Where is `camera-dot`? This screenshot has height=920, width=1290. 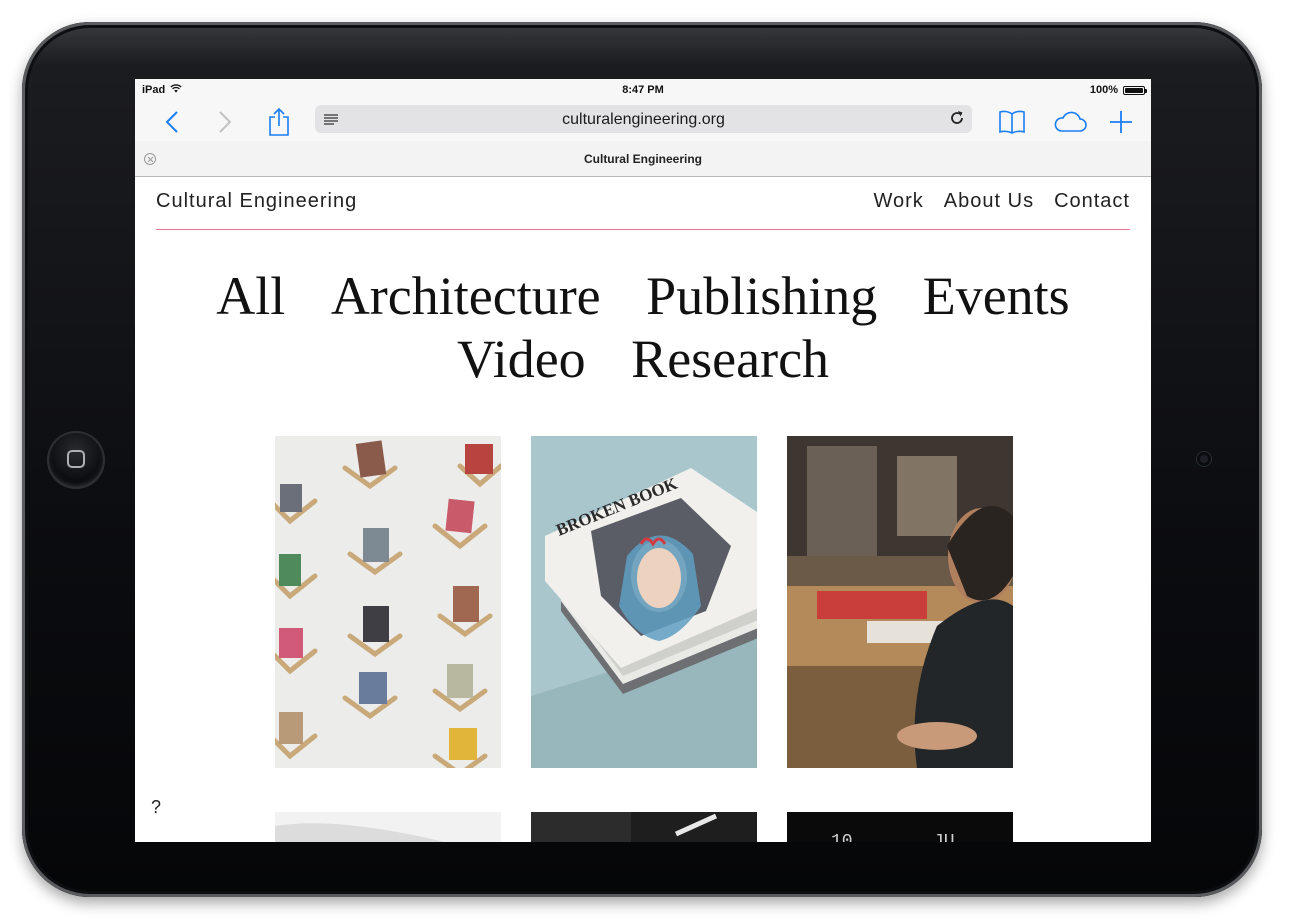
camera-dot is located at coordinates (1204, 459).